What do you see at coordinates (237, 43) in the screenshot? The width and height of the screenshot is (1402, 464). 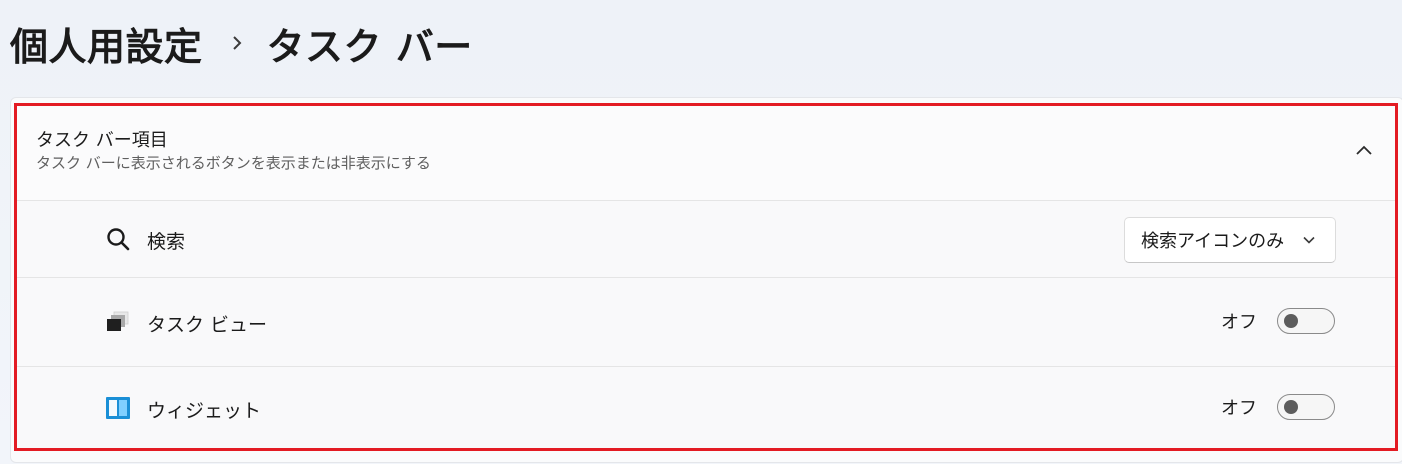 I see `chevron-right-icon` at bounding box center [237, 43].